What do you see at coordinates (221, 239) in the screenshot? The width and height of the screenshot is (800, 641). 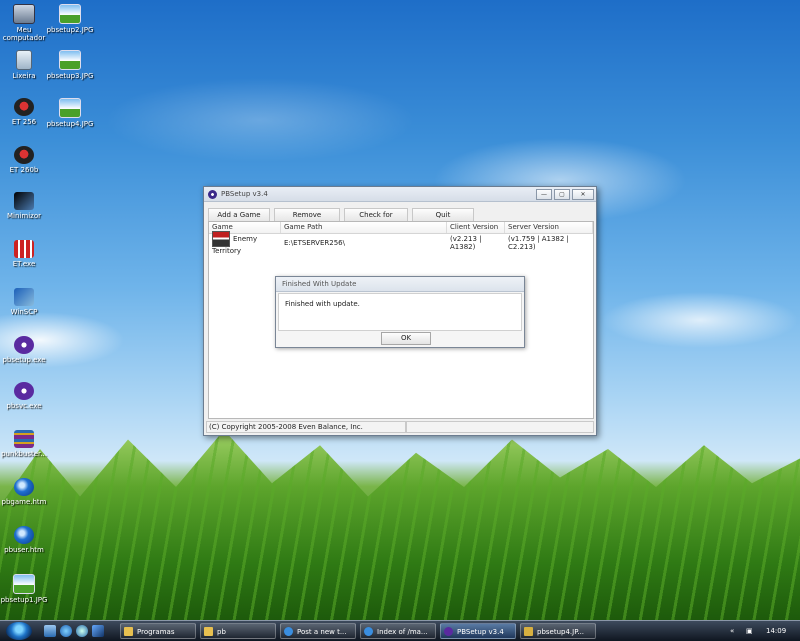 I see `enemy-territory-icon` at bounding box center [221, 239].